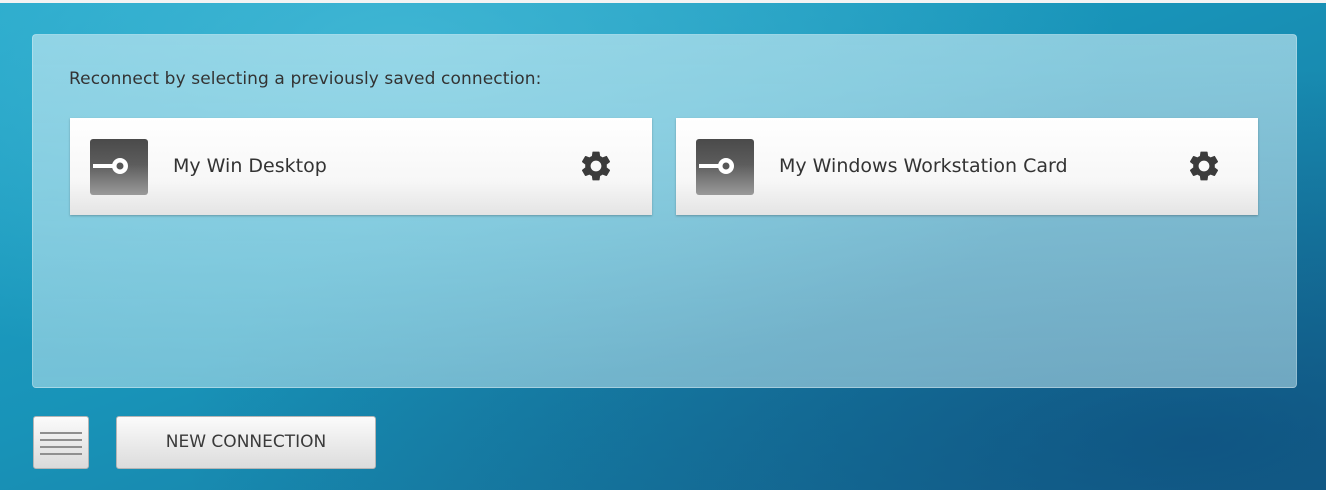  Describe the element at coordinates (361, 166) in the screenshot. I see `saved-connection-card: My Win Desktop` at that location.